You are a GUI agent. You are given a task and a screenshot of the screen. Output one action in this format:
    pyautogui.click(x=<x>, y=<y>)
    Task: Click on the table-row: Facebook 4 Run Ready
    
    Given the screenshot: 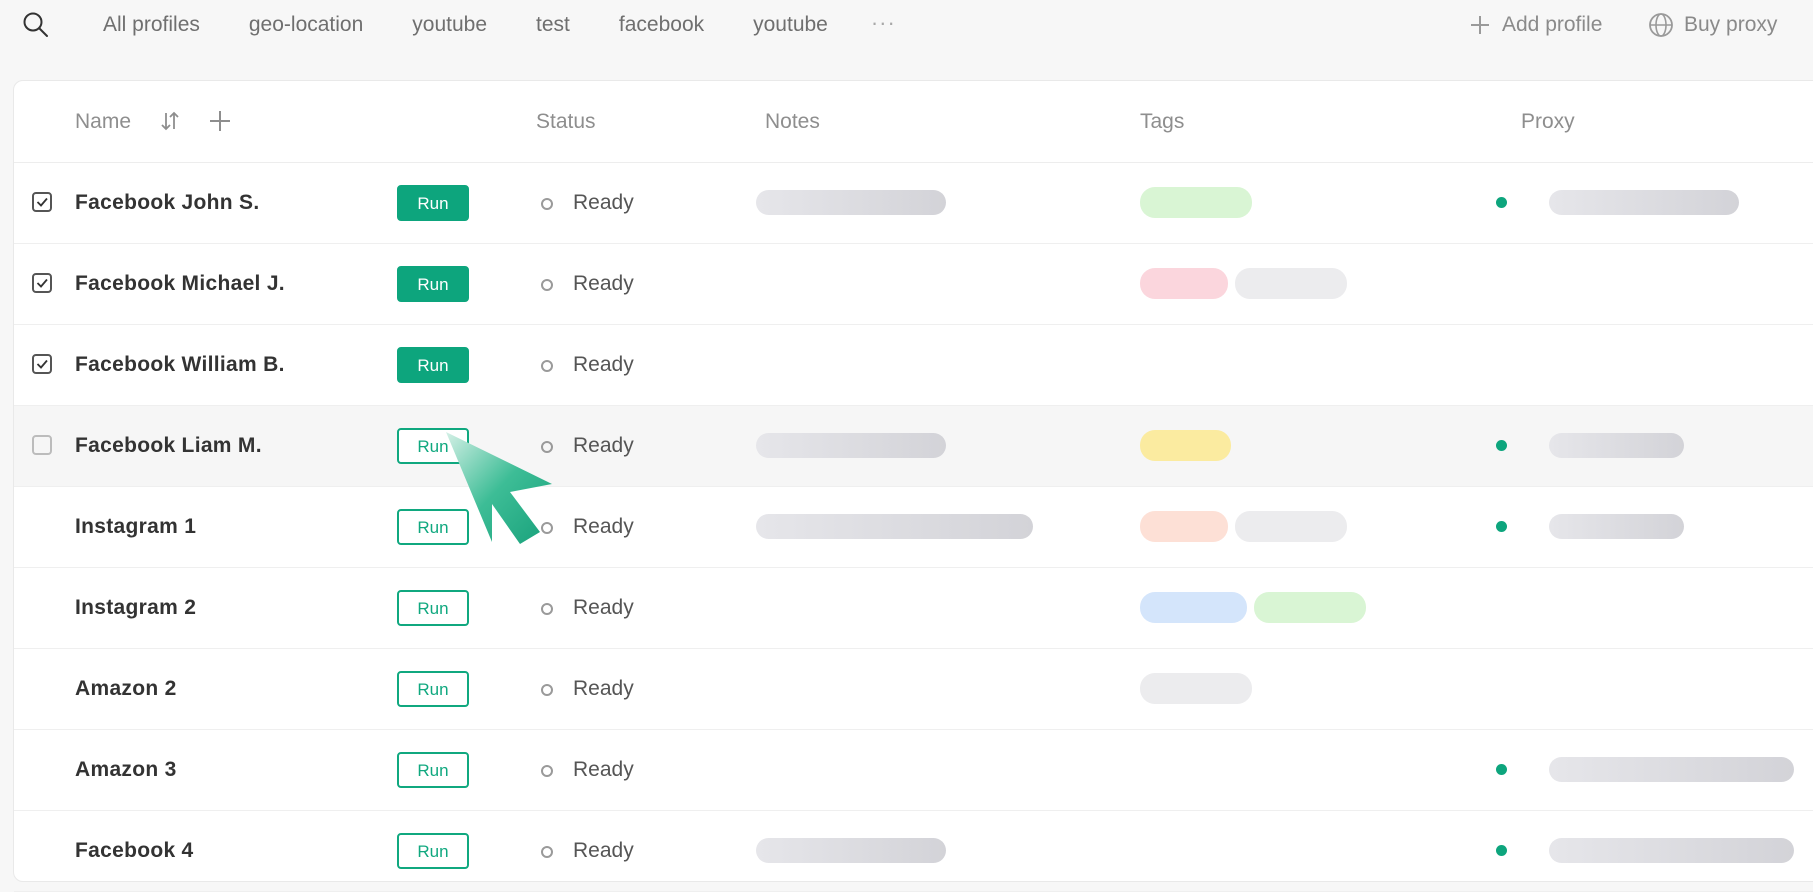 What is the action you would take?
    pyautogui.click(x=913, y=851)
    